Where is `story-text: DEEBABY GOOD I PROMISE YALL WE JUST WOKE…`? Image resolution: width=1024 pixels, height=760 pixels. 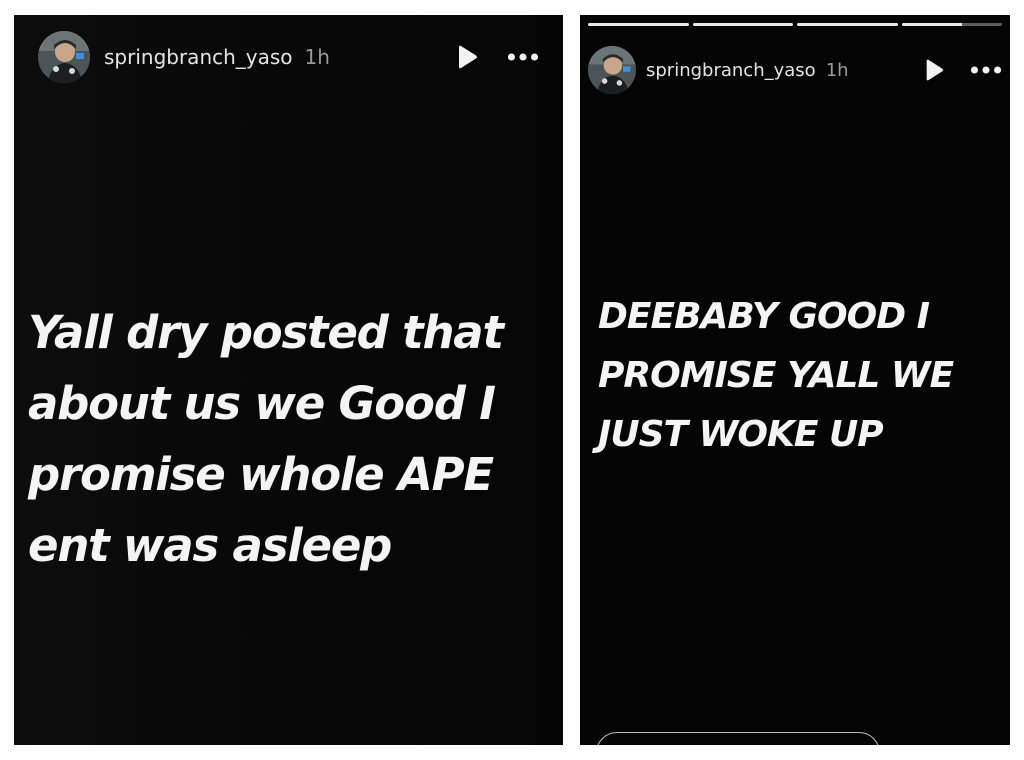 story-text: DEEBABY GOOD I PROMISE YALL WE JUST WOKE… is located at coordinates (776, 375).